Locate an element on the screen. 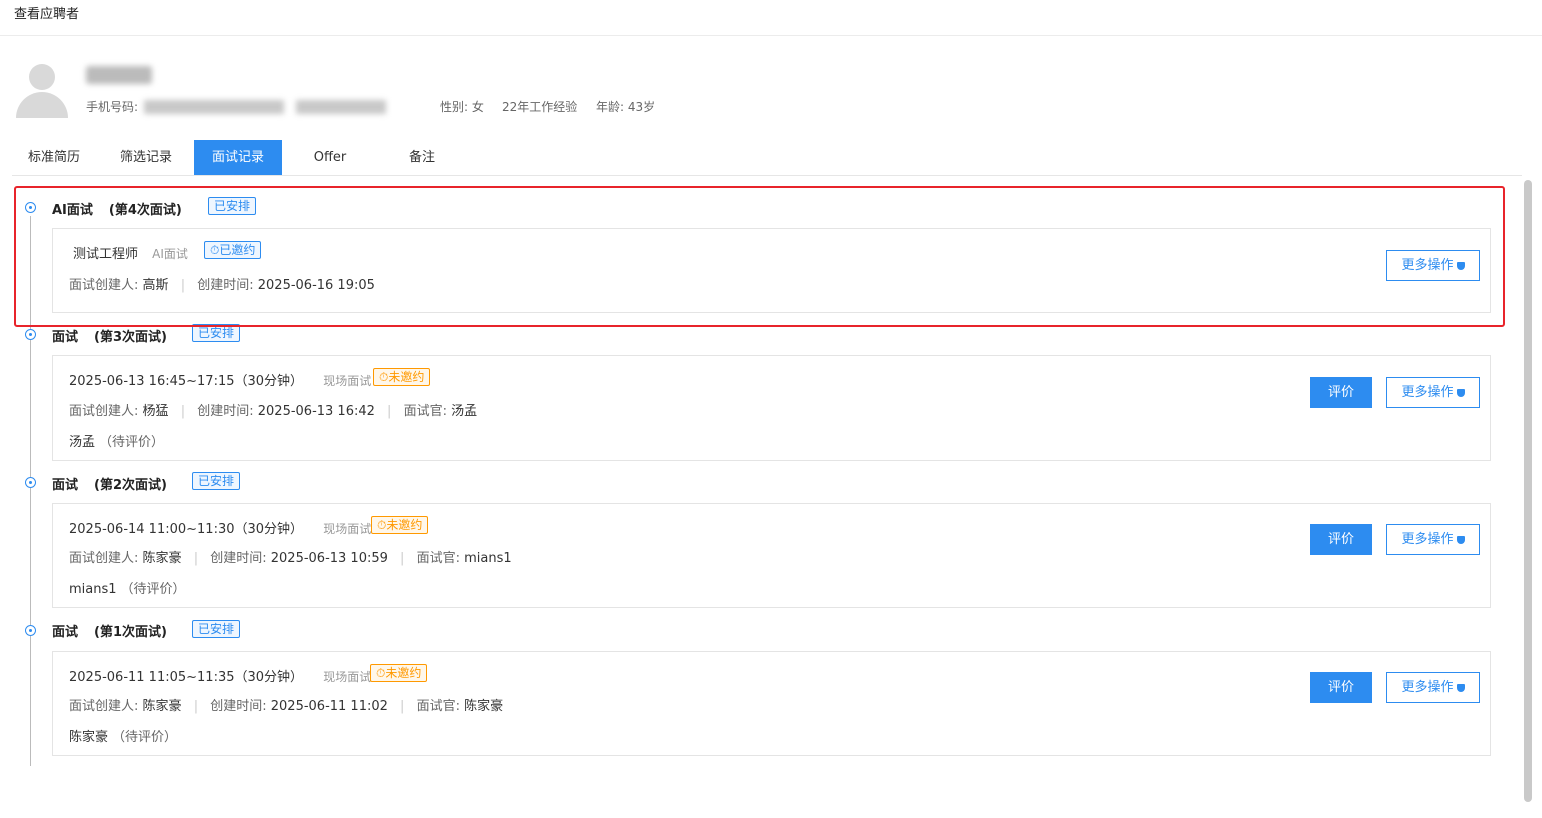 This screenshot has height=818, width=1542. tab-interviews: 面试记录 is located at coordinates (238, 157).